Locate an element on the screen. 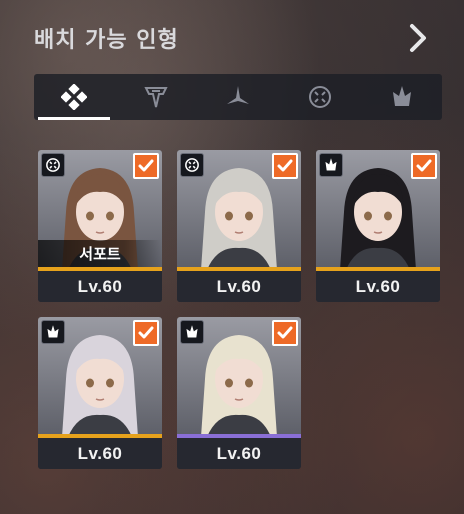 Image resolution: width=464 pixels, height=514 pixels. tab-bulwark is located at coordinates (402, 97).